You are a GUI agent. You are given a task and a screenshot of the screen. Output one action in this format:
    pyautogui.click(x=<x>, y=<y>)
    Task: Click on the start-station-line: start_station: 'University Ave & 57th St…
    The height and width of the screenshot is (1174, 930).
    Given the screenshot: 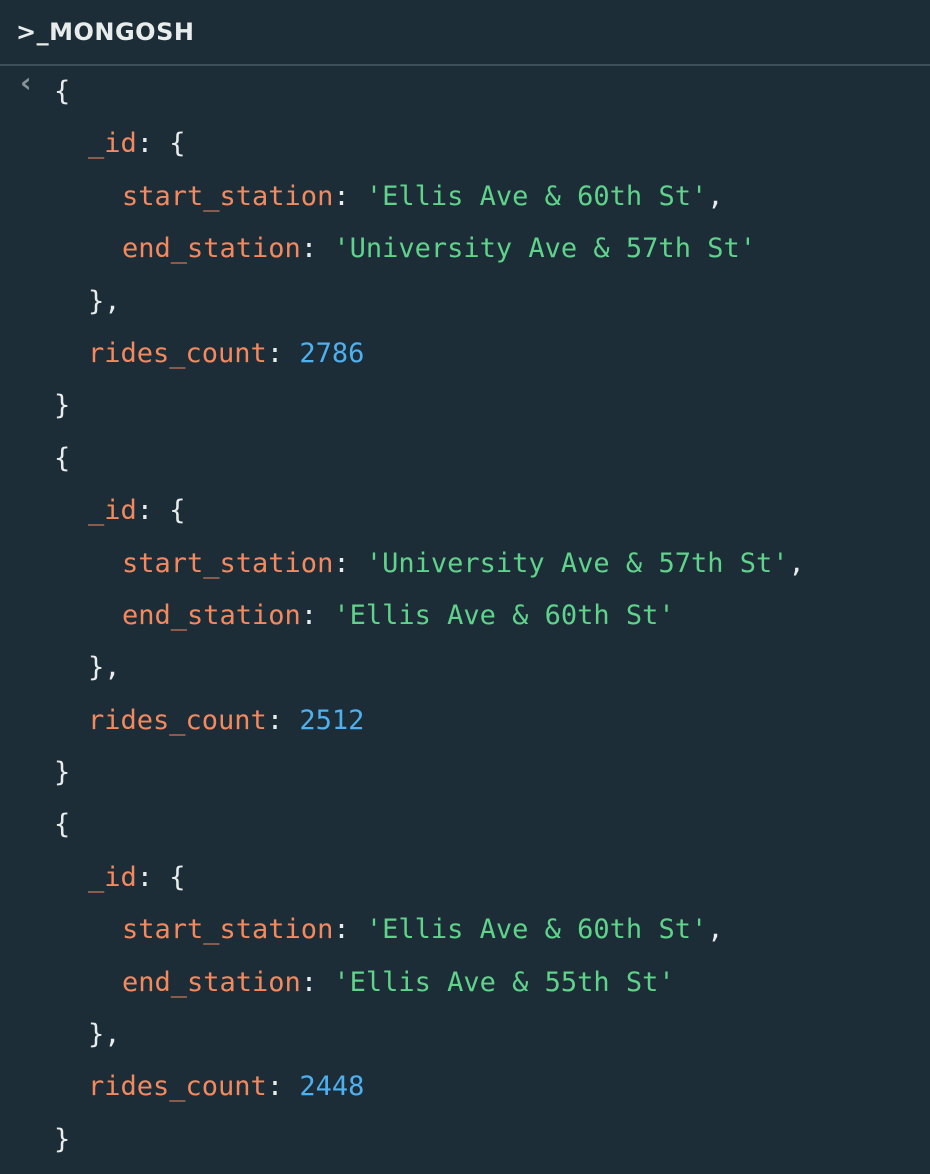 What is the action you would take?
    pyautogui.click(x=463, y=563)
    